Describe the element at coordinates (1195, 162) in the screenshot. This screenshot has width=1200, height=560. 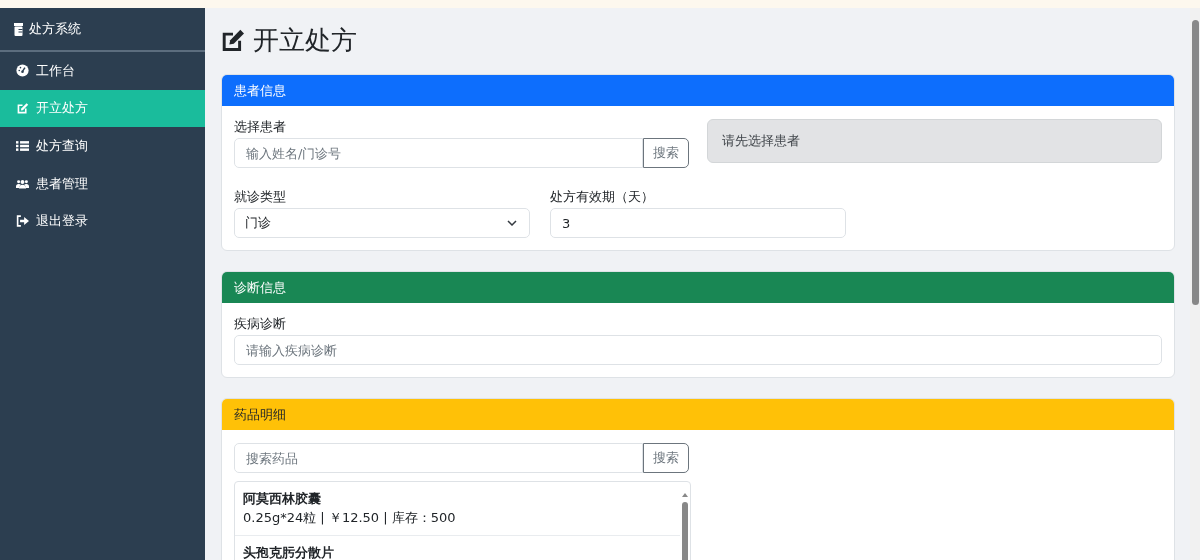
I see `scrollbar` at that location.